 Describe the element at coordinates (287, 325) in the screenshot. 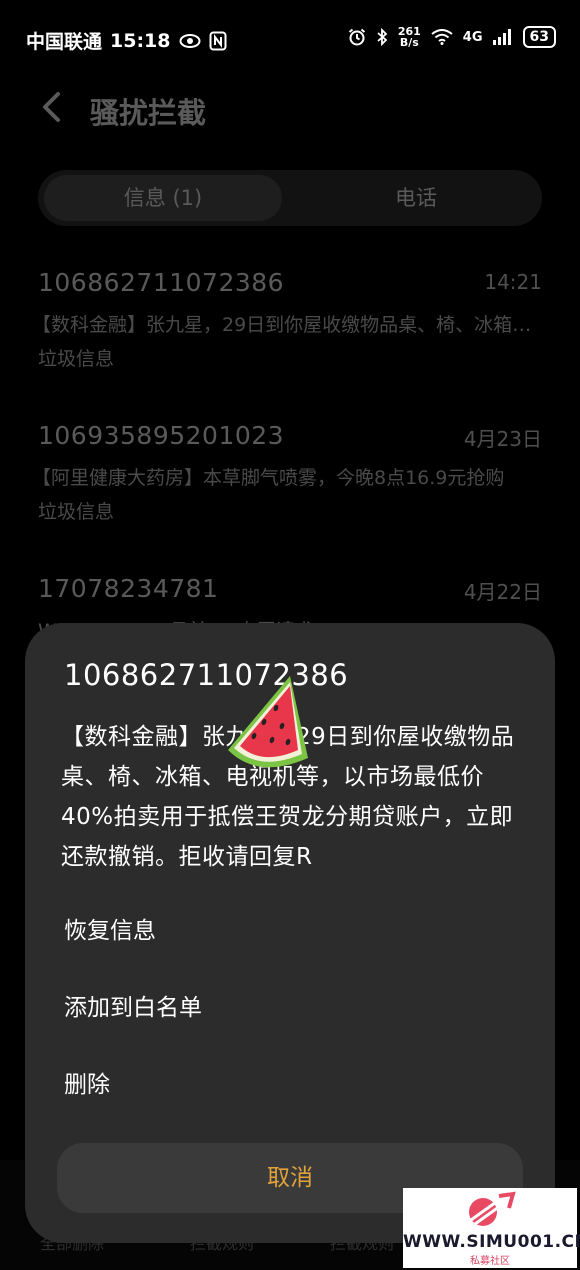

I see `message-snippet: 【数科金融】张九星，29日到你屋收缴物品桌、椅、冰箱、电视机等` at that location.